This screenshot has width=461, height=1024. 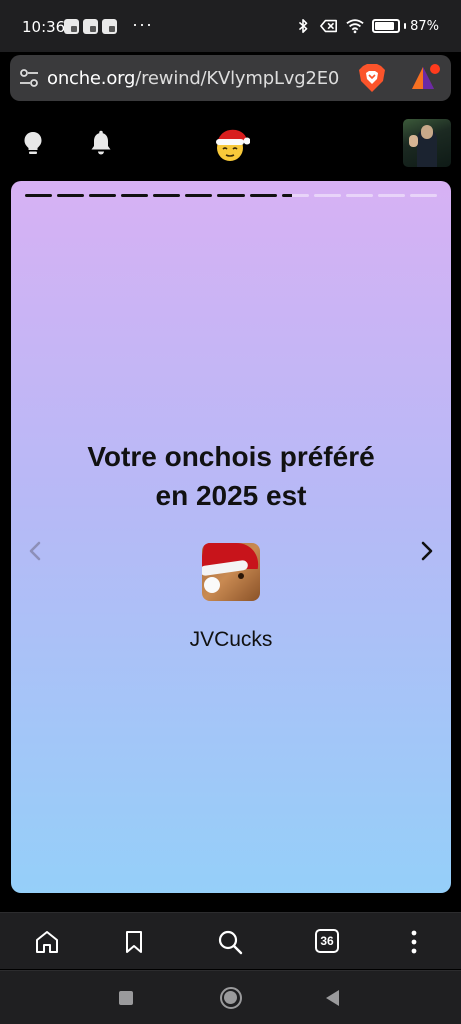 What do you see at coordinates (237, 78) in the screenshot?
I see `url-path: /rewind/KVlympLvg2E0` at bounding box center [237, 78].